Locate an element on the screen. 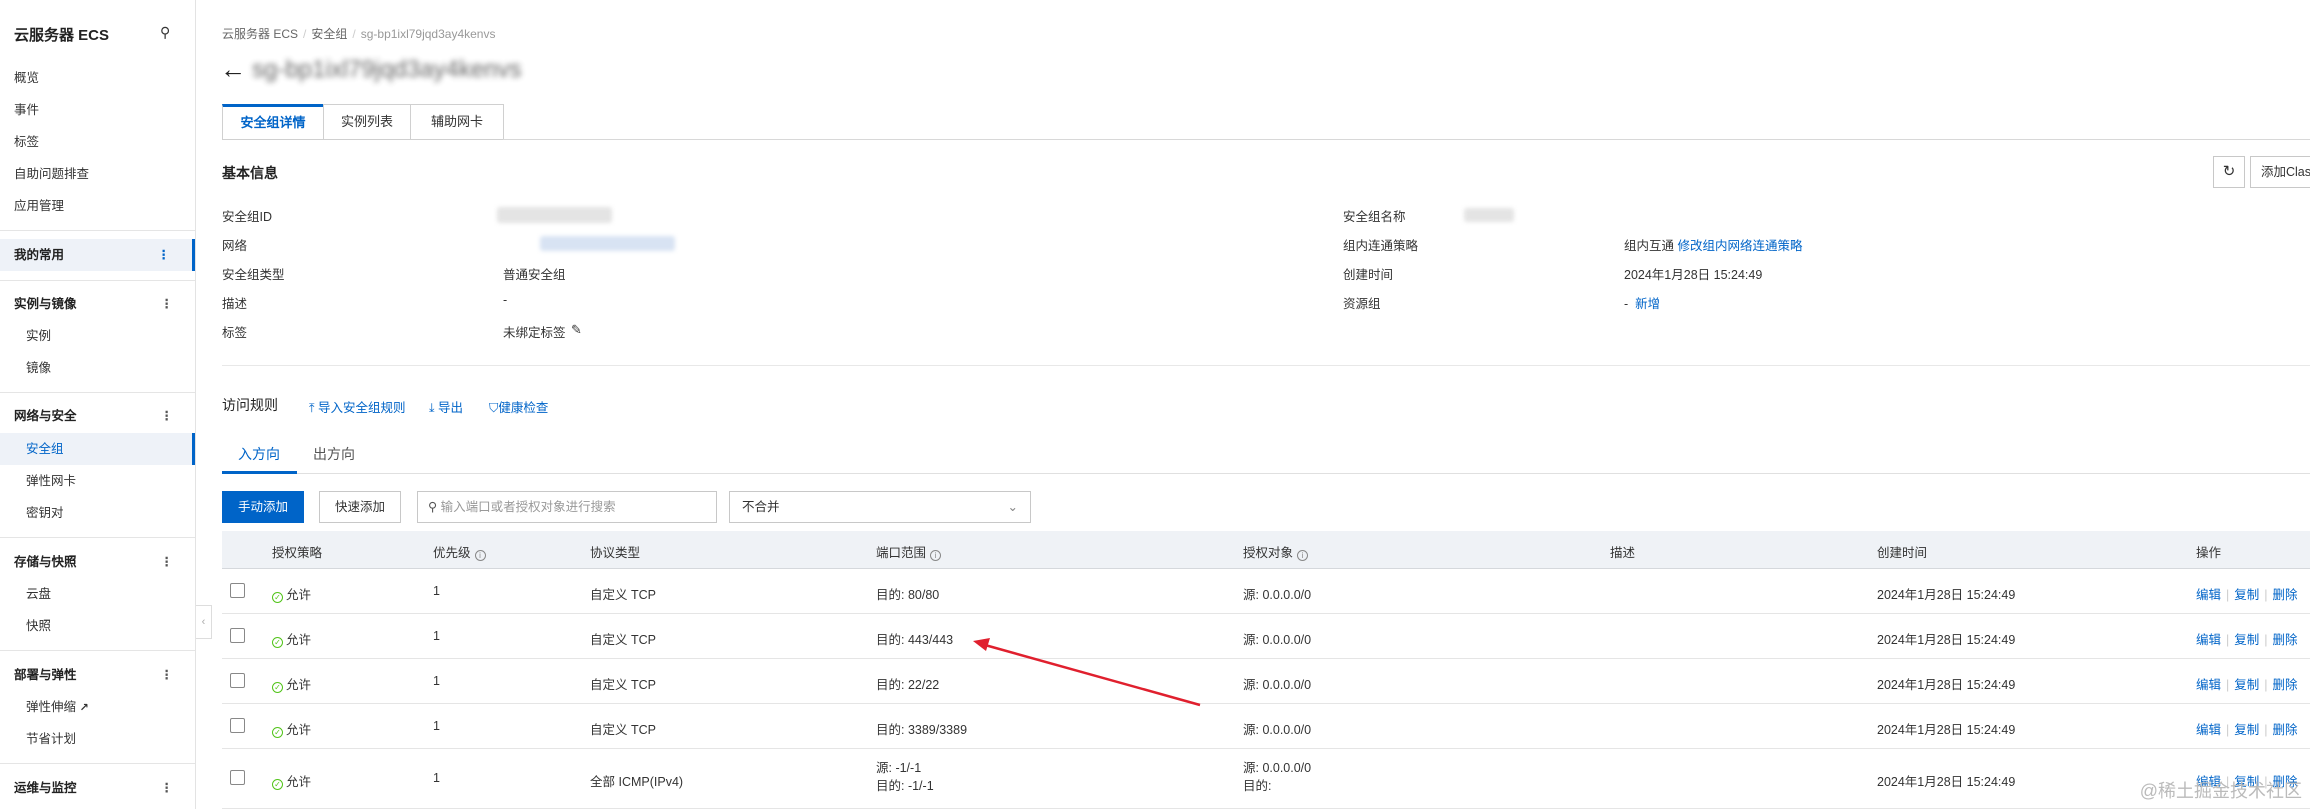  annotation-arrow is located at coordinates (1087, 672).